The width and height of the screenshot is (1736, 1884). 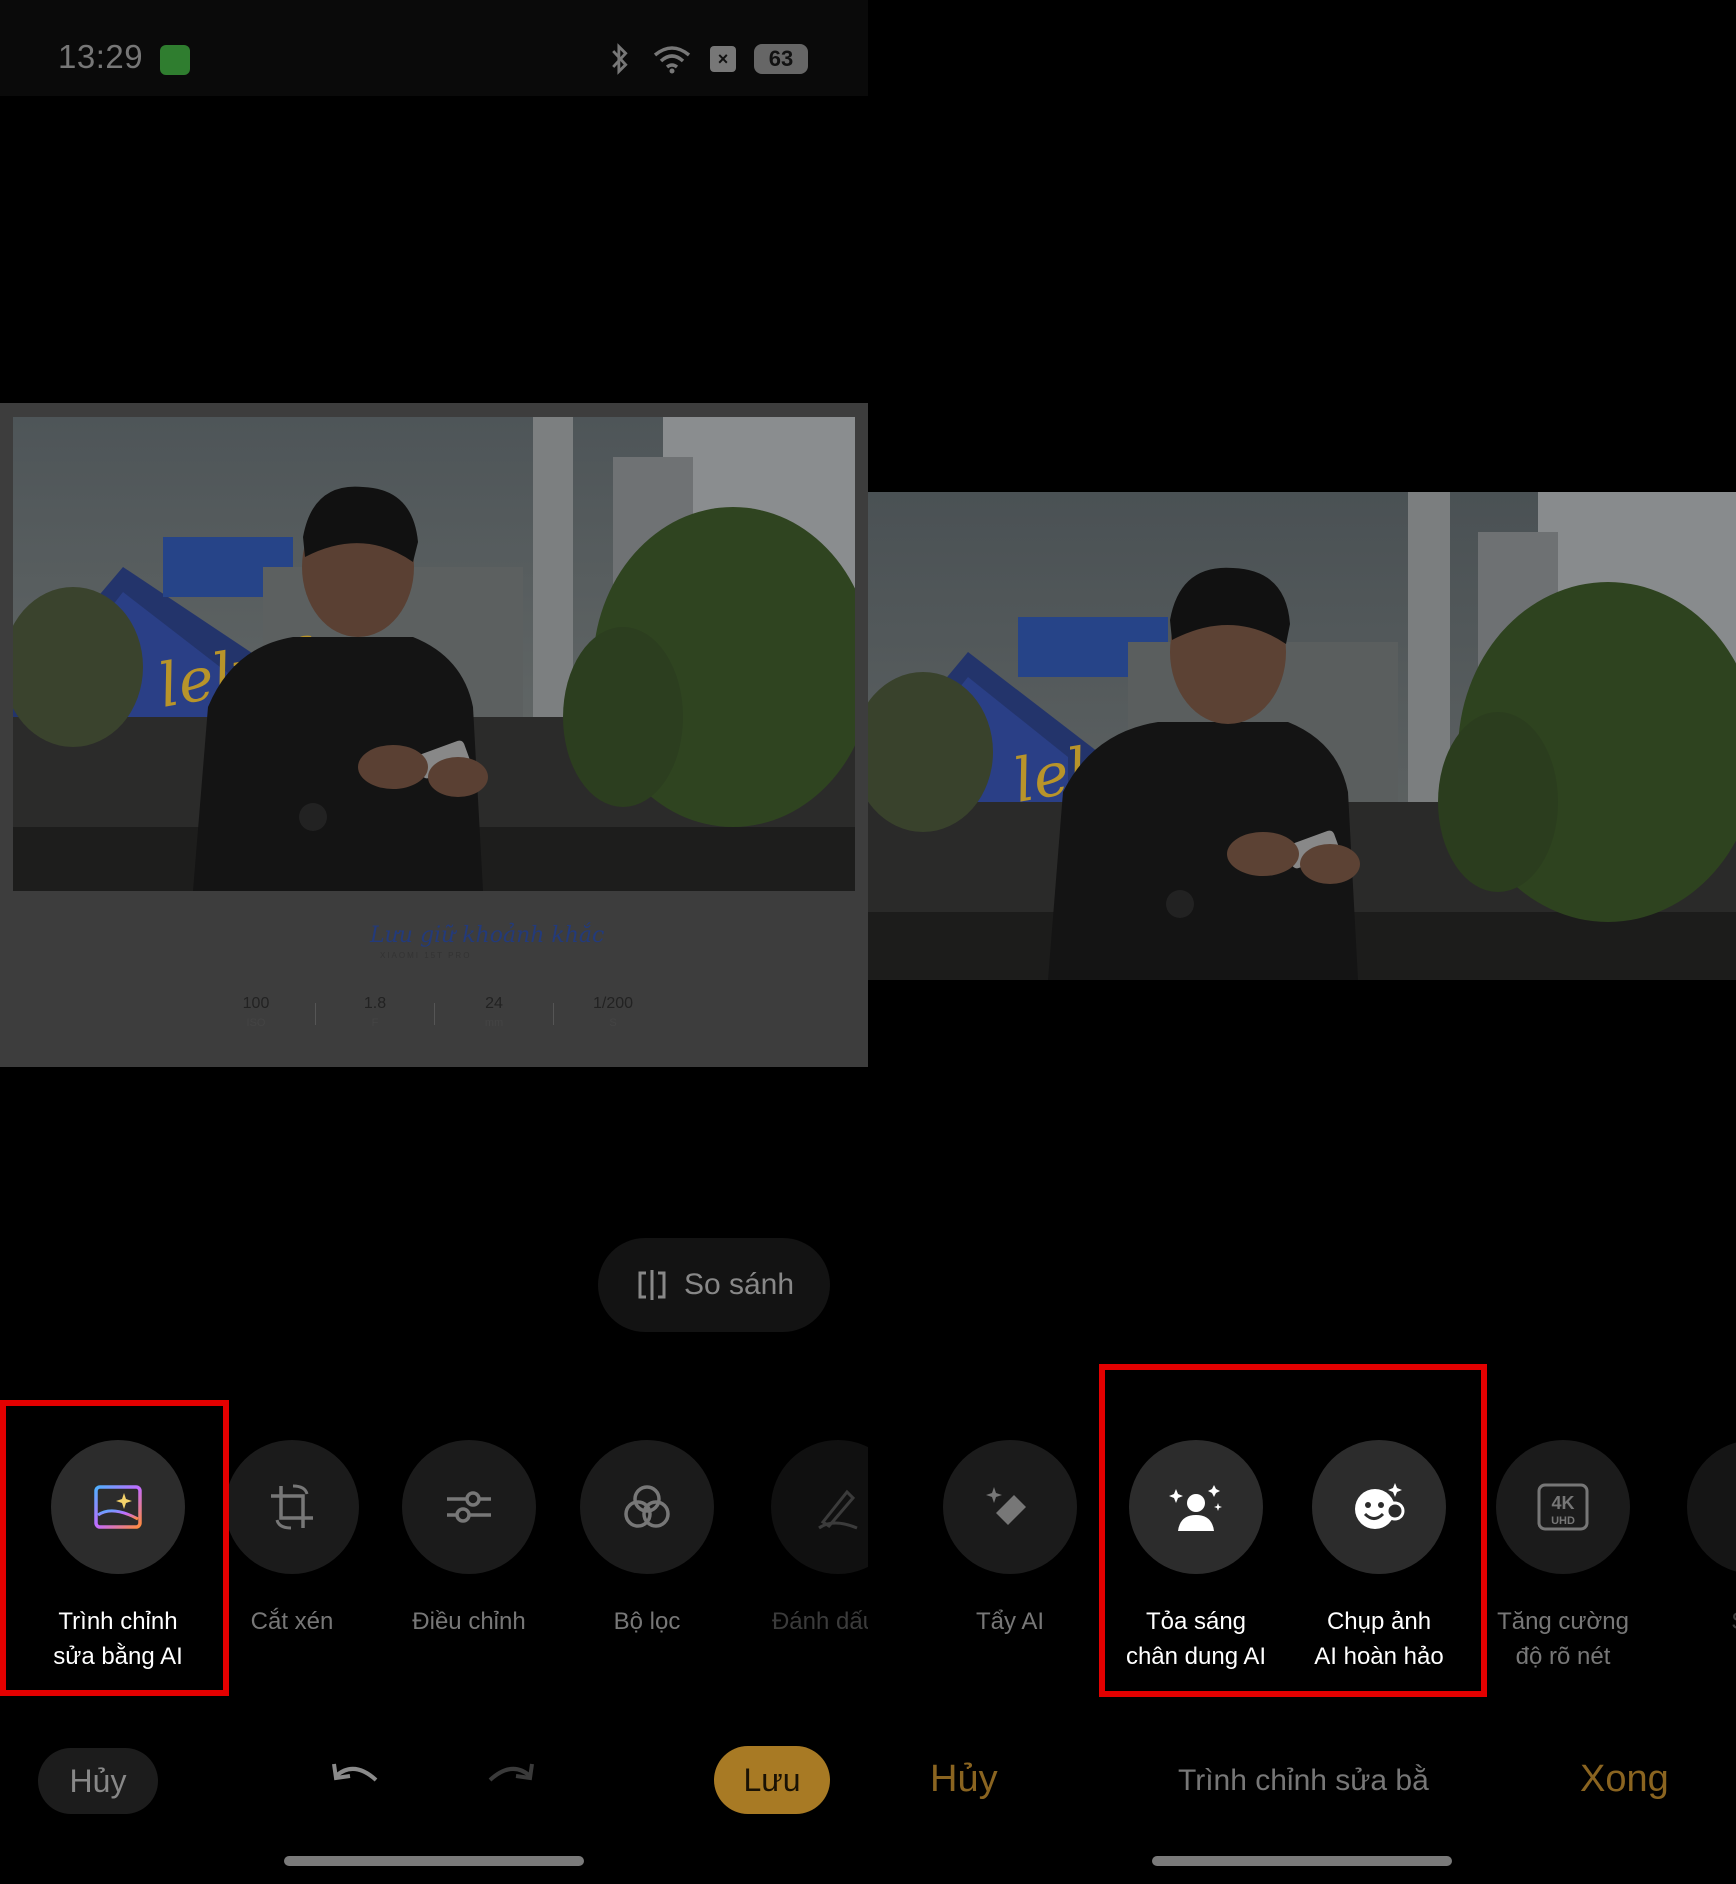 What do you see at coordinates (739, 1284) in the screenshot?
I see `compare-label: So sánh` at bounding box center [739, 1284].